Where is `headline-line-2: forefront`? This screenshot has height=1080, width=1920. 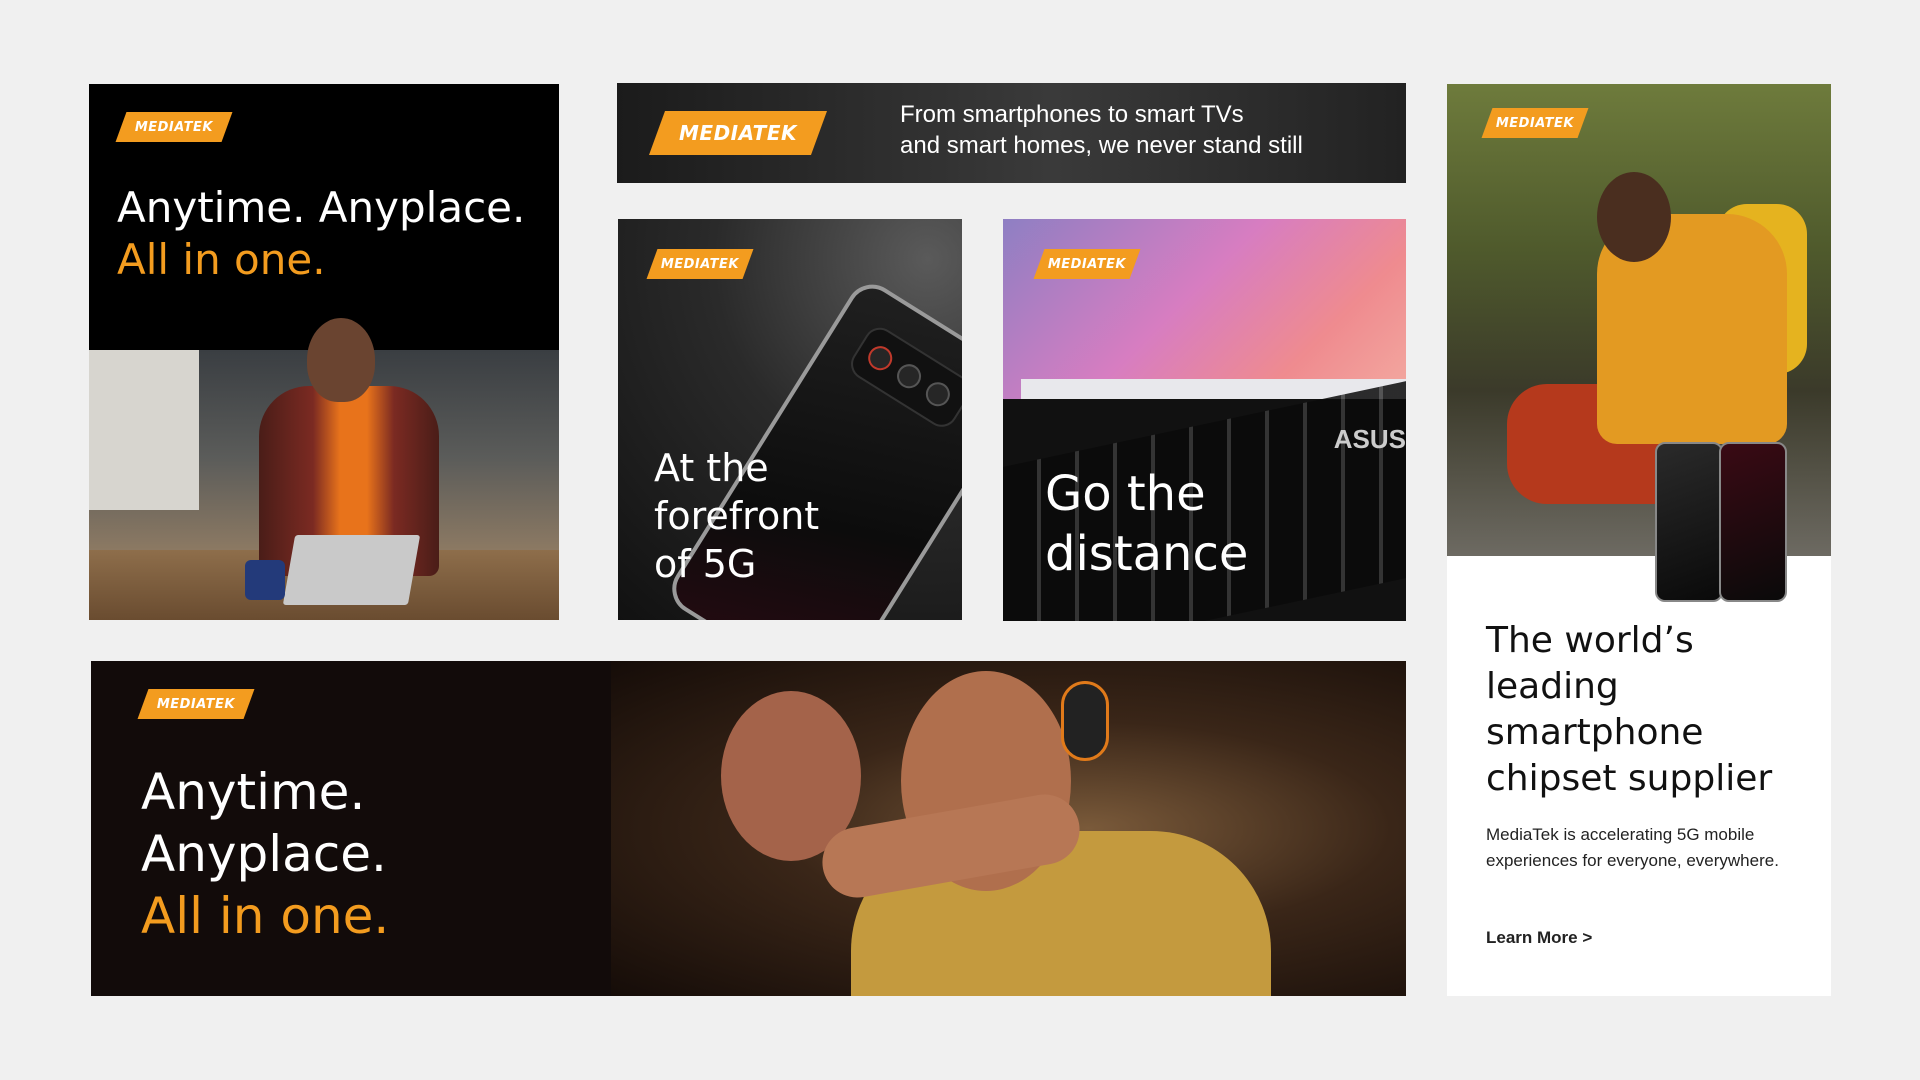
headline-line-2: forefront is located at coordinates (737, 516).